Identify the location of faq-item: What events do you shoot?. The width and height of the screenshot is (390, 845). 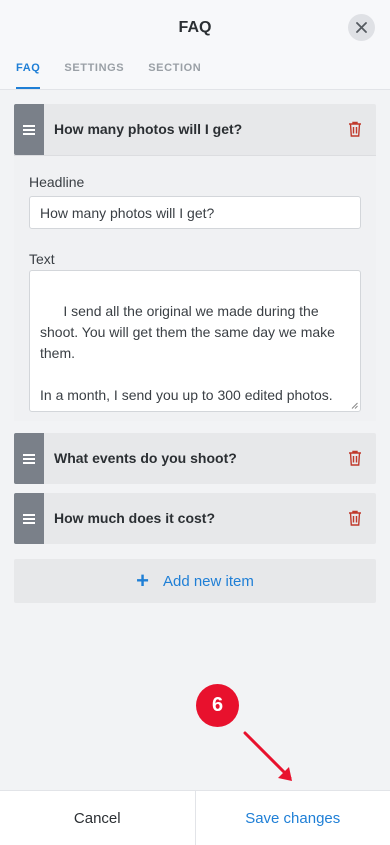
(195, 458).